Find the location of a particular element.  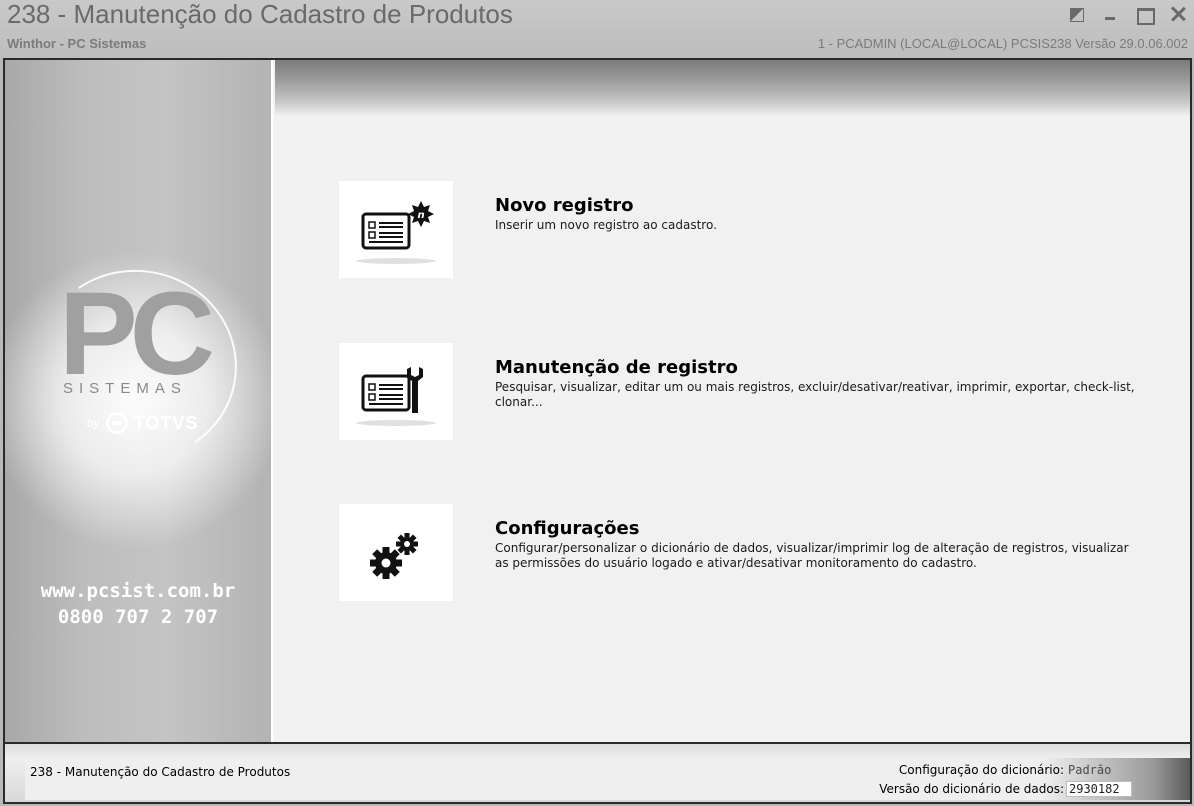

record-maintenance-tile is located at coordinates (396, 391).